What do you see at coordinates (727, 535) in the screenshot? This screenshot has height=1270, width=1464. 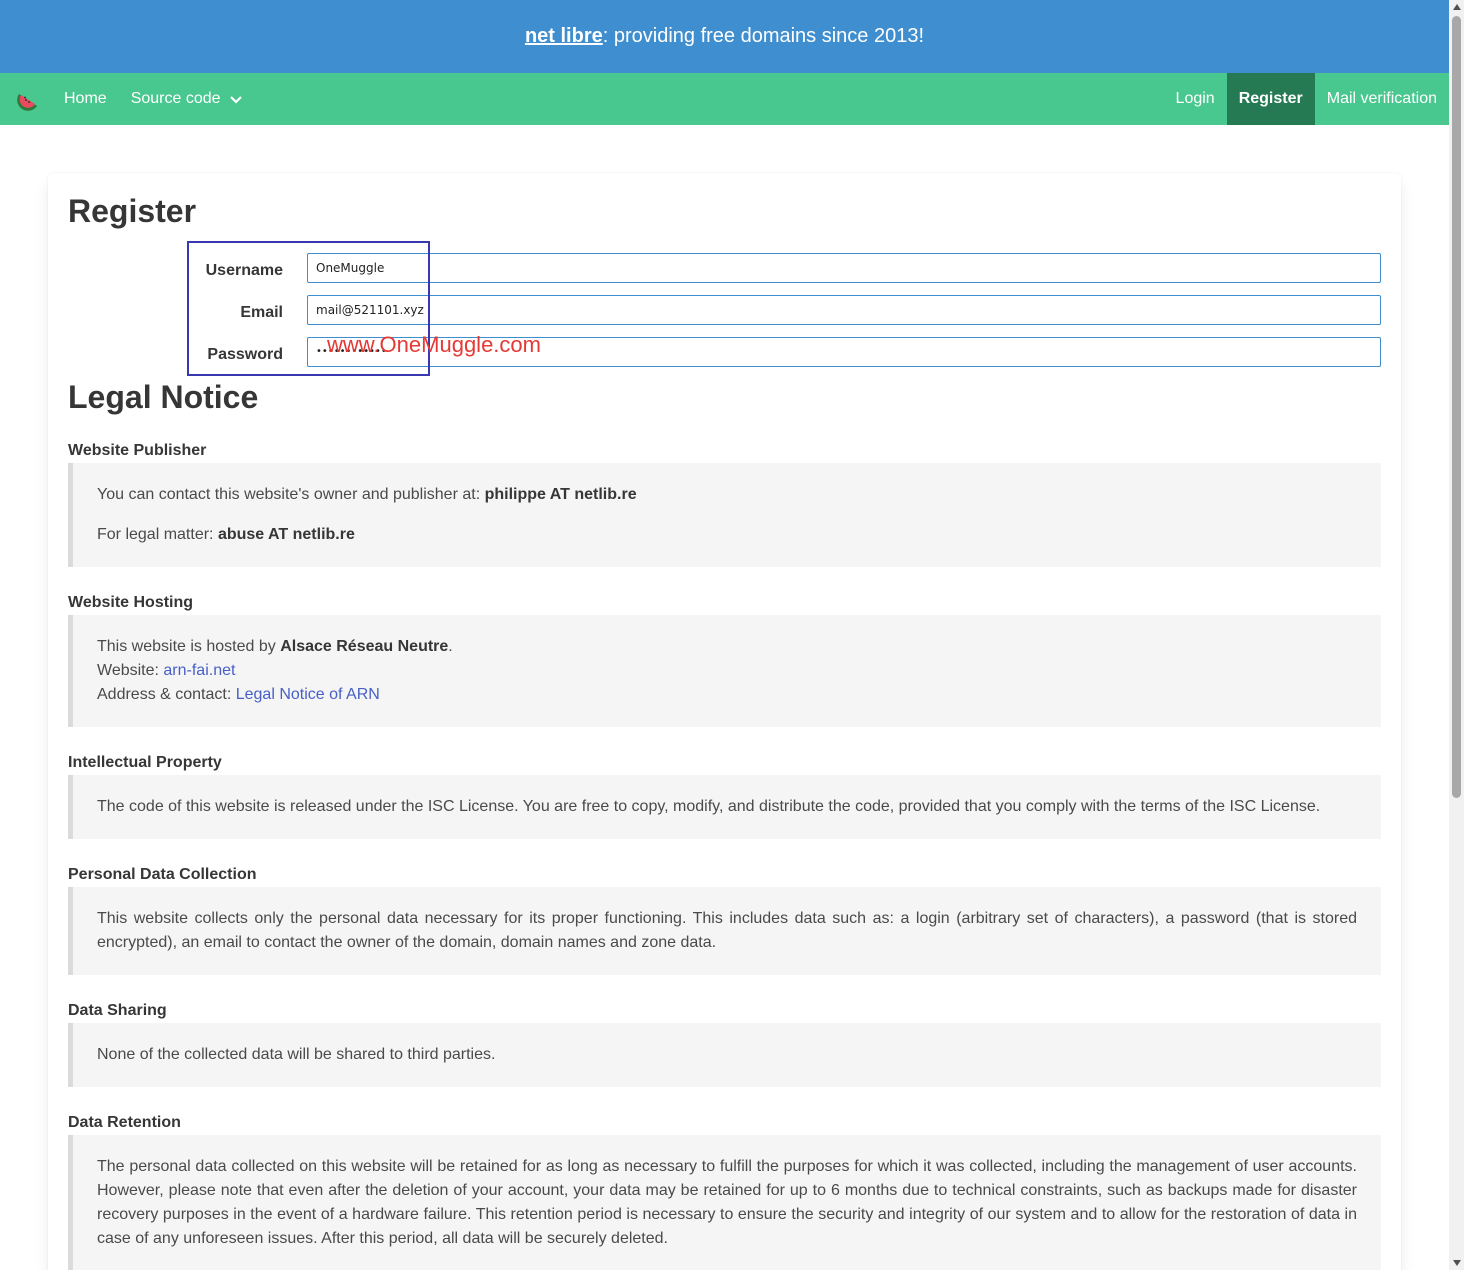 I see `publisher-line-2: For legal matter: abuse AT netlib.re` at bounding box center [727, 535].